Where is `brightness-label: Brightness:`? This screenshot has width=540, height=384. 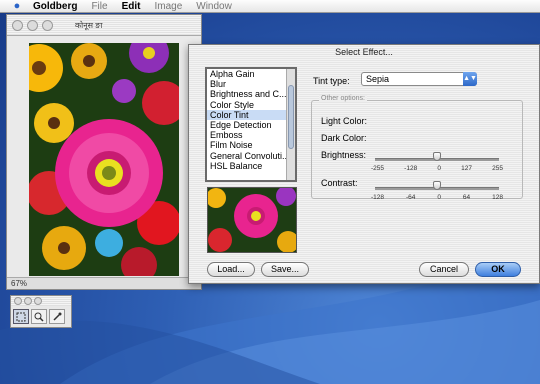
brightness-label: Brightness: is located at coordinates (344, 155).